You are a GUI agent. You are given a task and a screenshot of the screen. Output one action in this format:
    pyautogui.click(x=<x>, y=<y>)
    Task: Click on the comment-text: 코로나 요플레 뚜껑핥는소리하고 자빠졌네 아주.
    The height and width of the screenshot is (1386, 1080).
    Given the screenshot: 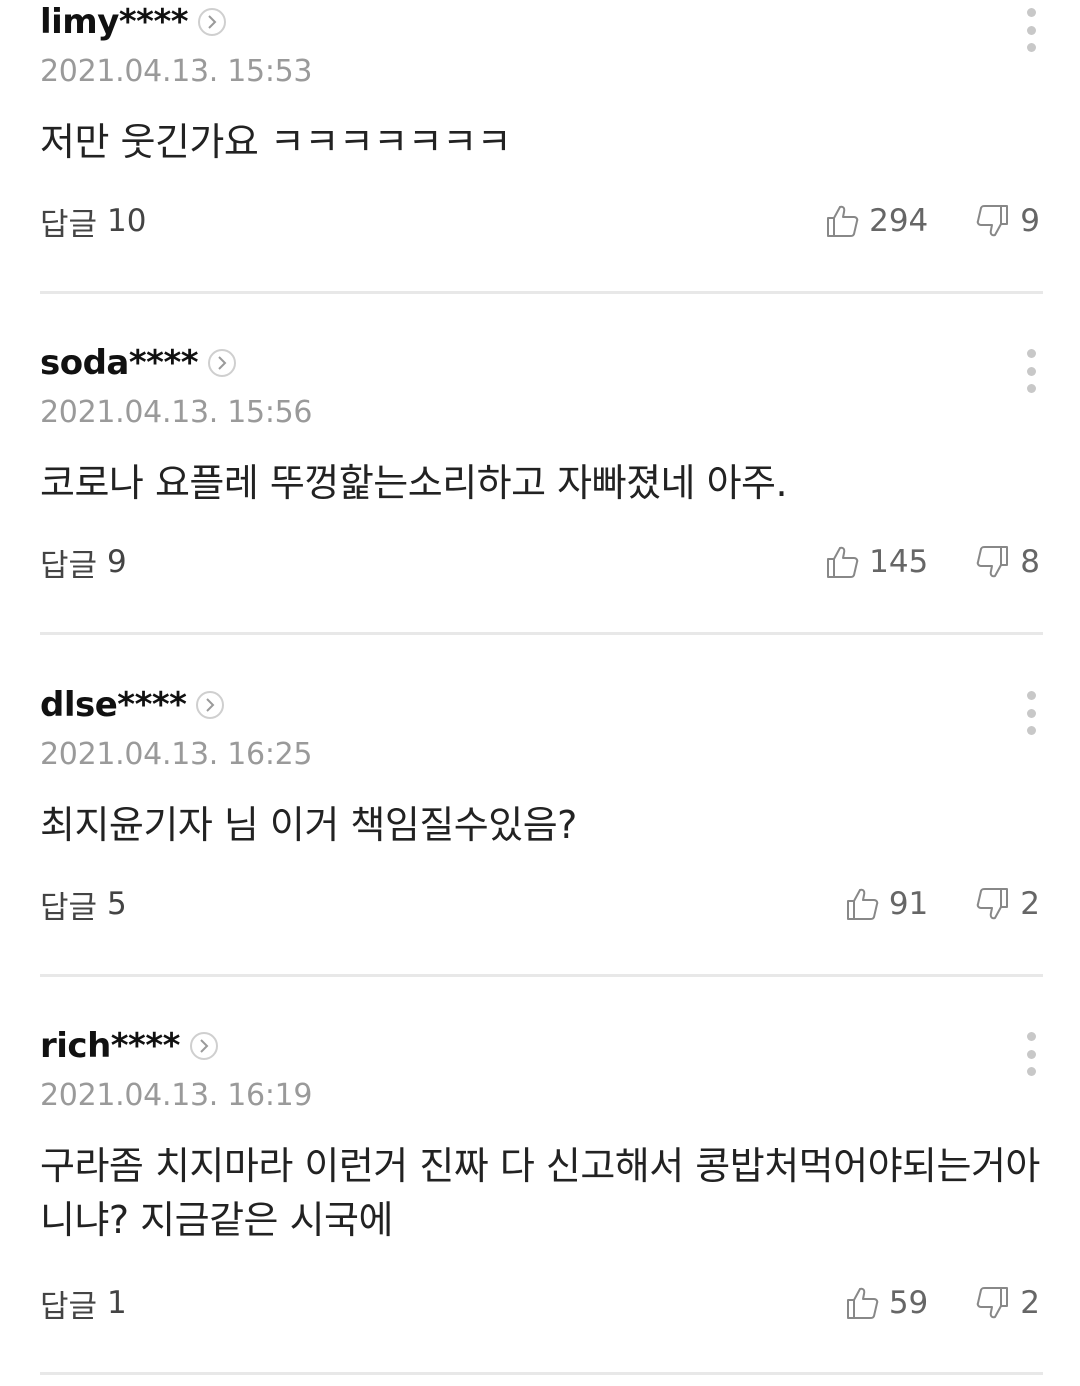 What is the action you would take?
    pyautogui.click(x=414, y=483)
    